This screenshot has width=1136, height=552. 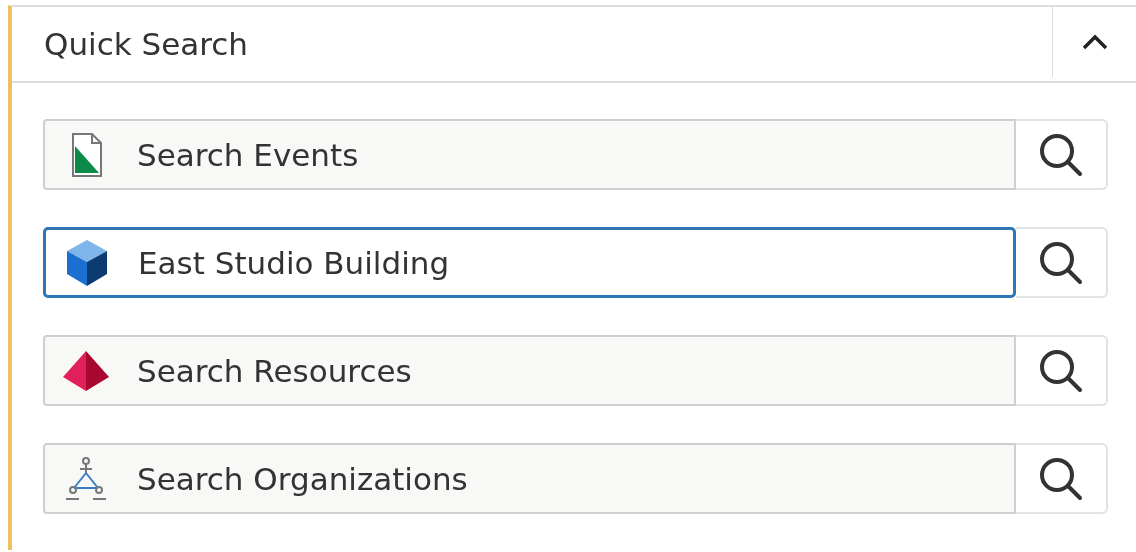 I want to click on panel-title: Quick Search, so click(x=146, y=44).